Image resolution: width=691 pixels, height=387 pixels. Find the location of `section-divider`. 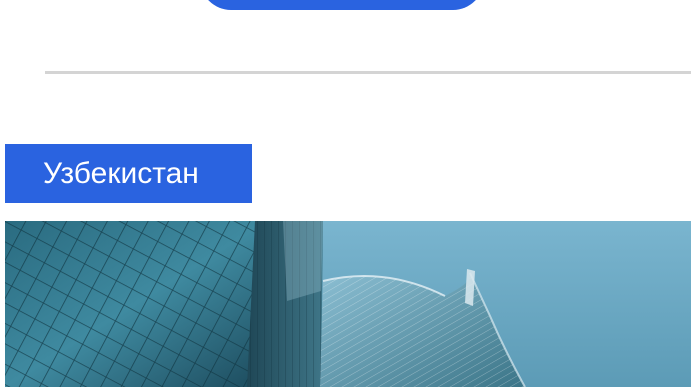

section-divider is located at coordinates (368, 72).